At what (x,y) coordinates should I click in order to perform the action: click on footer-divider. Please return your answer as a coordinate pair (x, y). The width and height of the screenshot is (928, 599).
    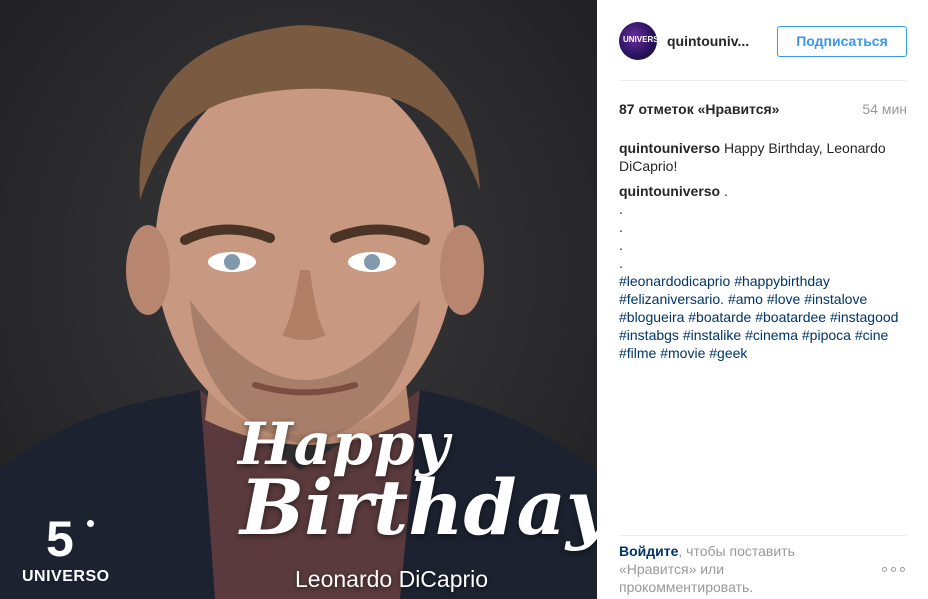
    Looking at the image, I should click on (763, 535).